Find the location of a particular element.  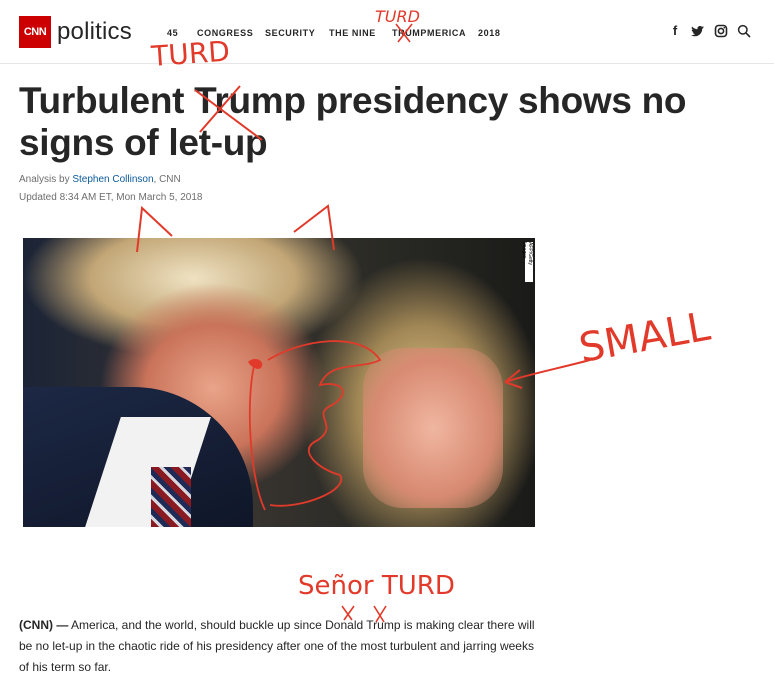

section-name: politics is located at coordinates (94, 32).